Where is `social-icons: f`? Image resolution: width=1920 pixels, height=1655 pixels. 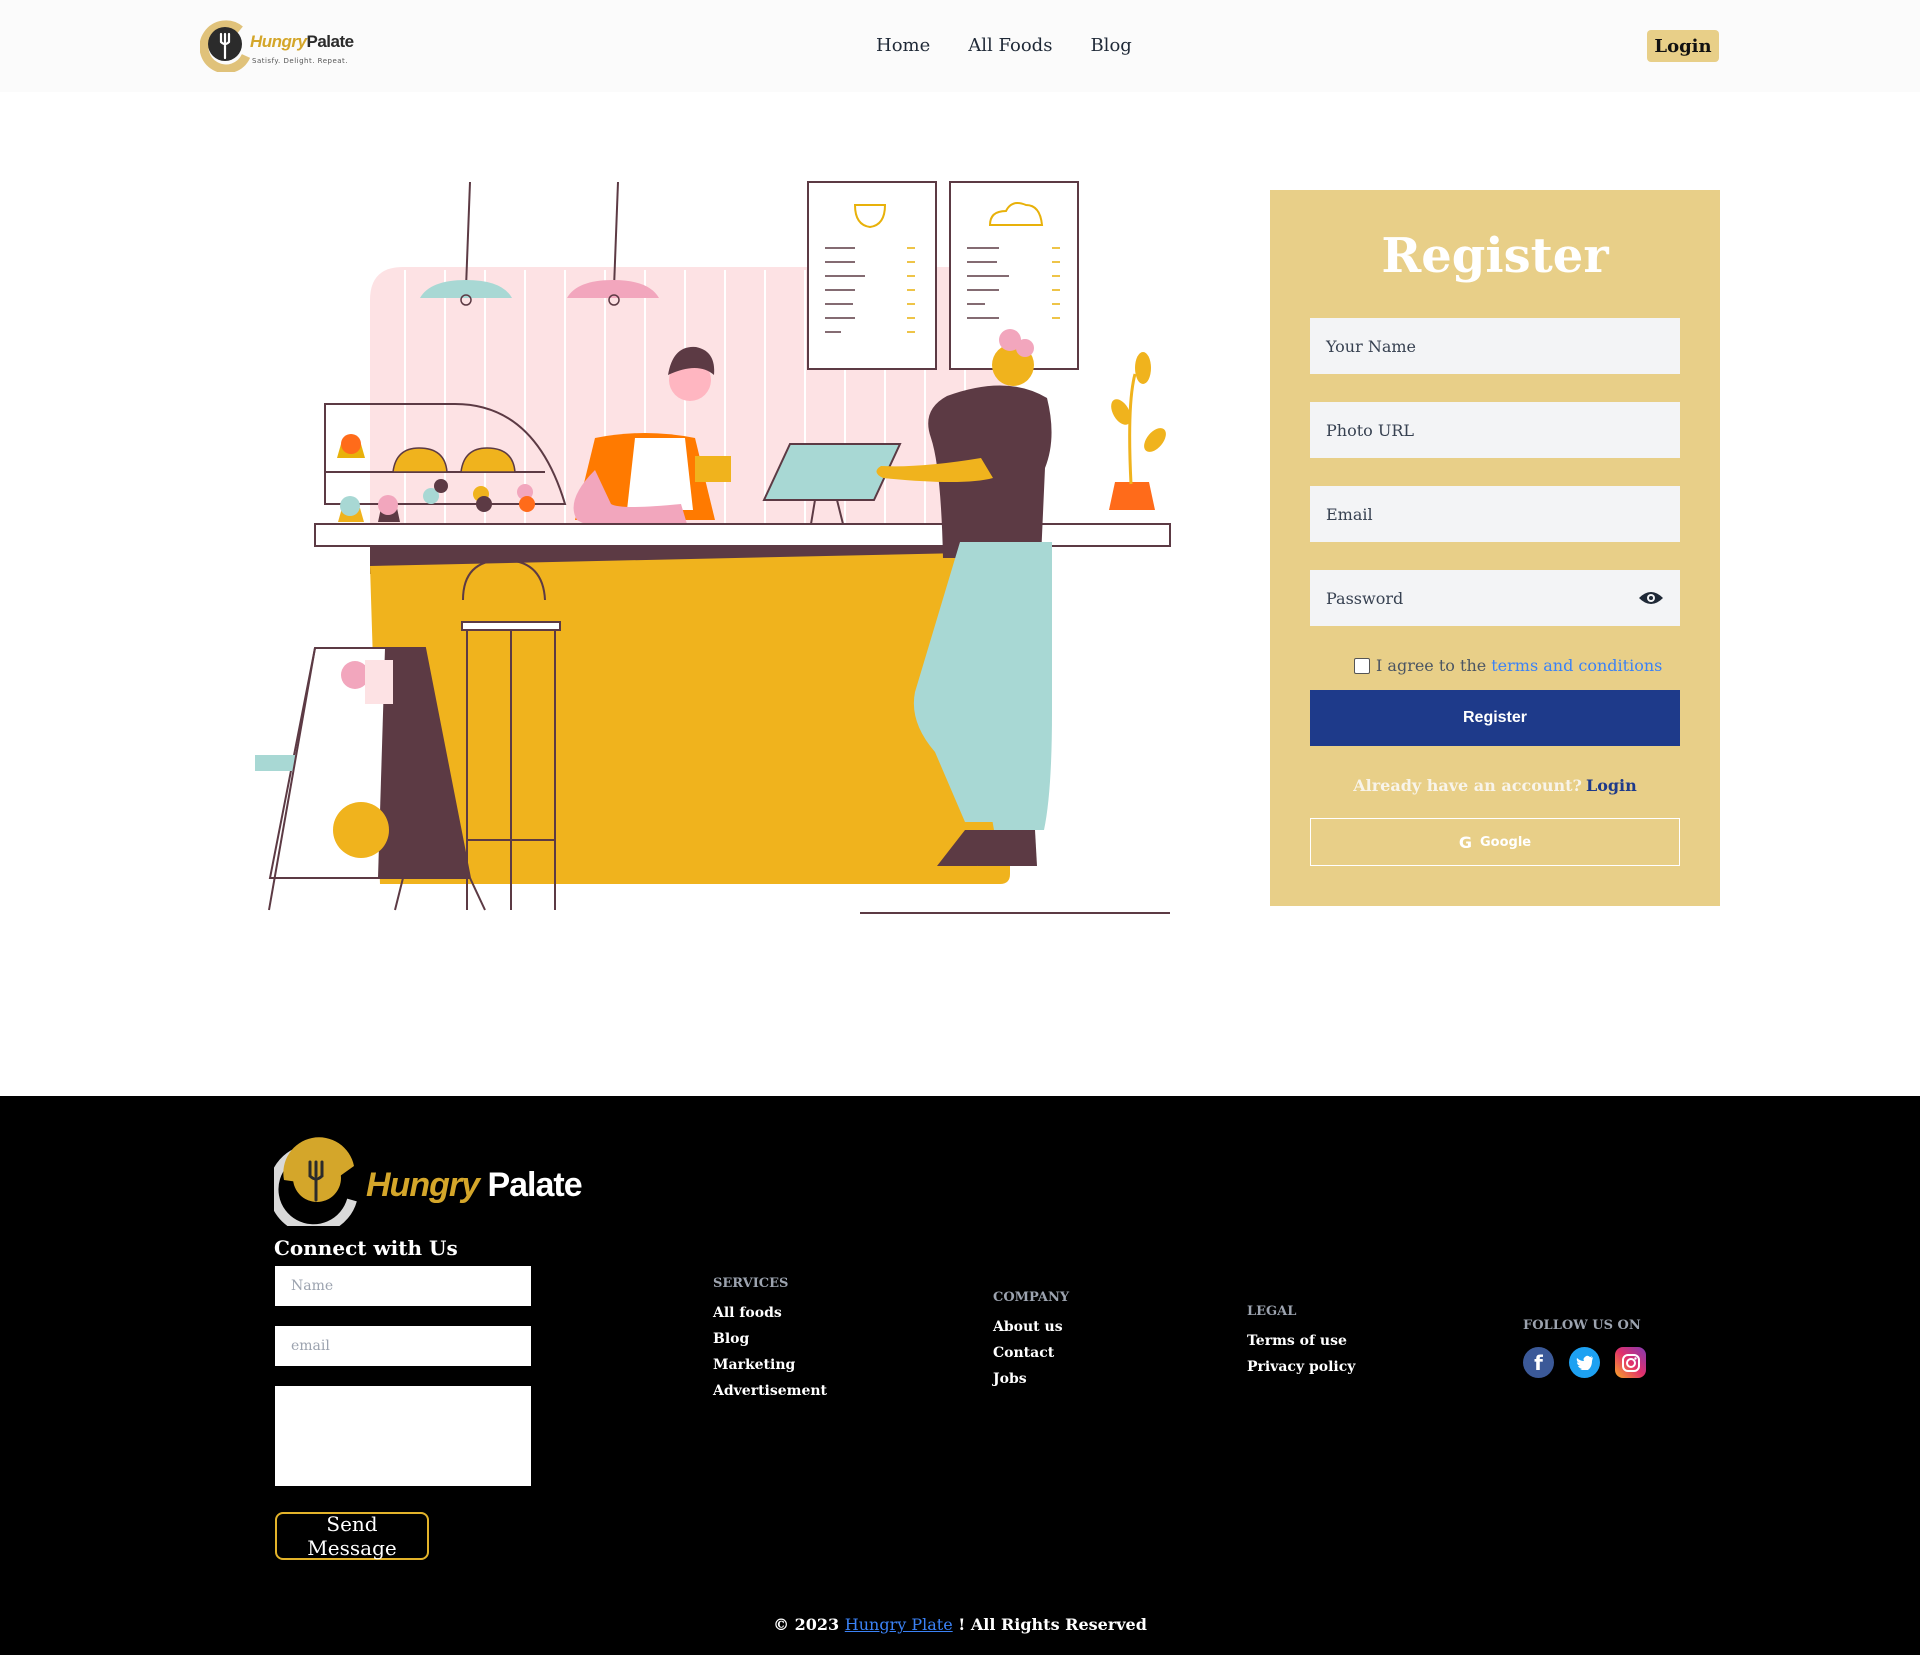
social-icons: f is located at coordinates (1584, 1362).